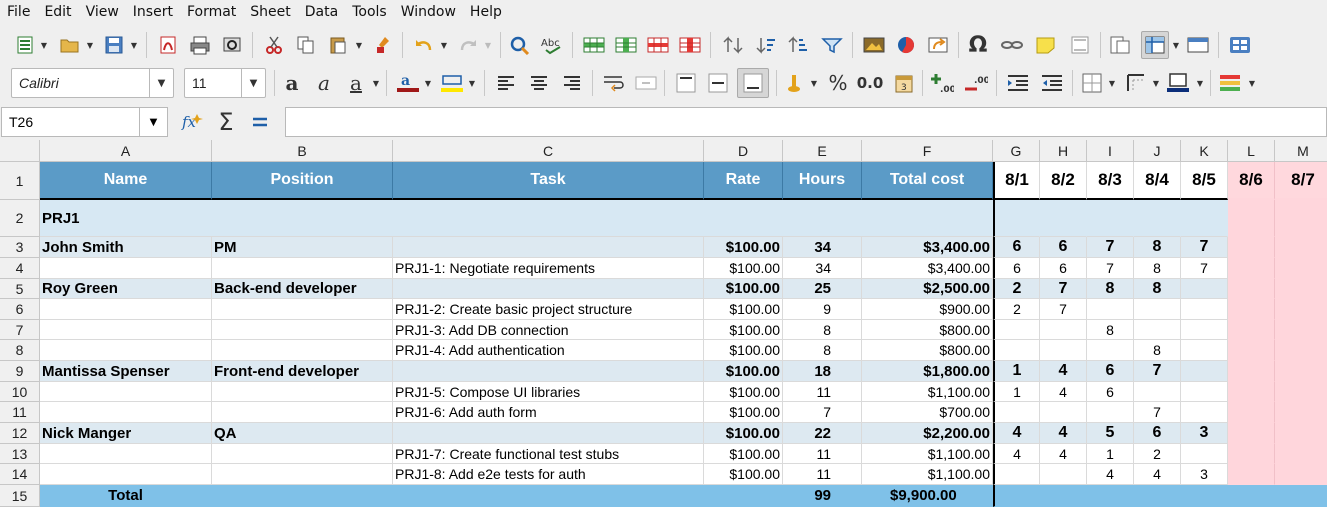  Describe the element at coordinates (1110, 181) in the screenshot. I see `date-header-cell: 8/3` at that location.